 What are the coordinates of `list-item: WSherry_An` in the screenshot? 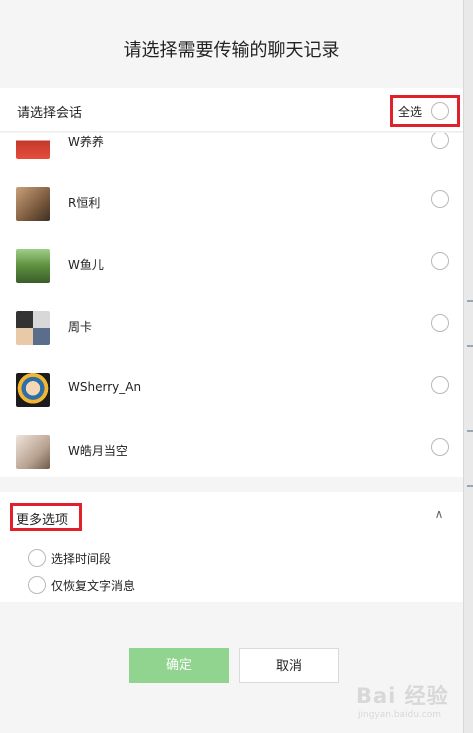 It's located at (231, 390).